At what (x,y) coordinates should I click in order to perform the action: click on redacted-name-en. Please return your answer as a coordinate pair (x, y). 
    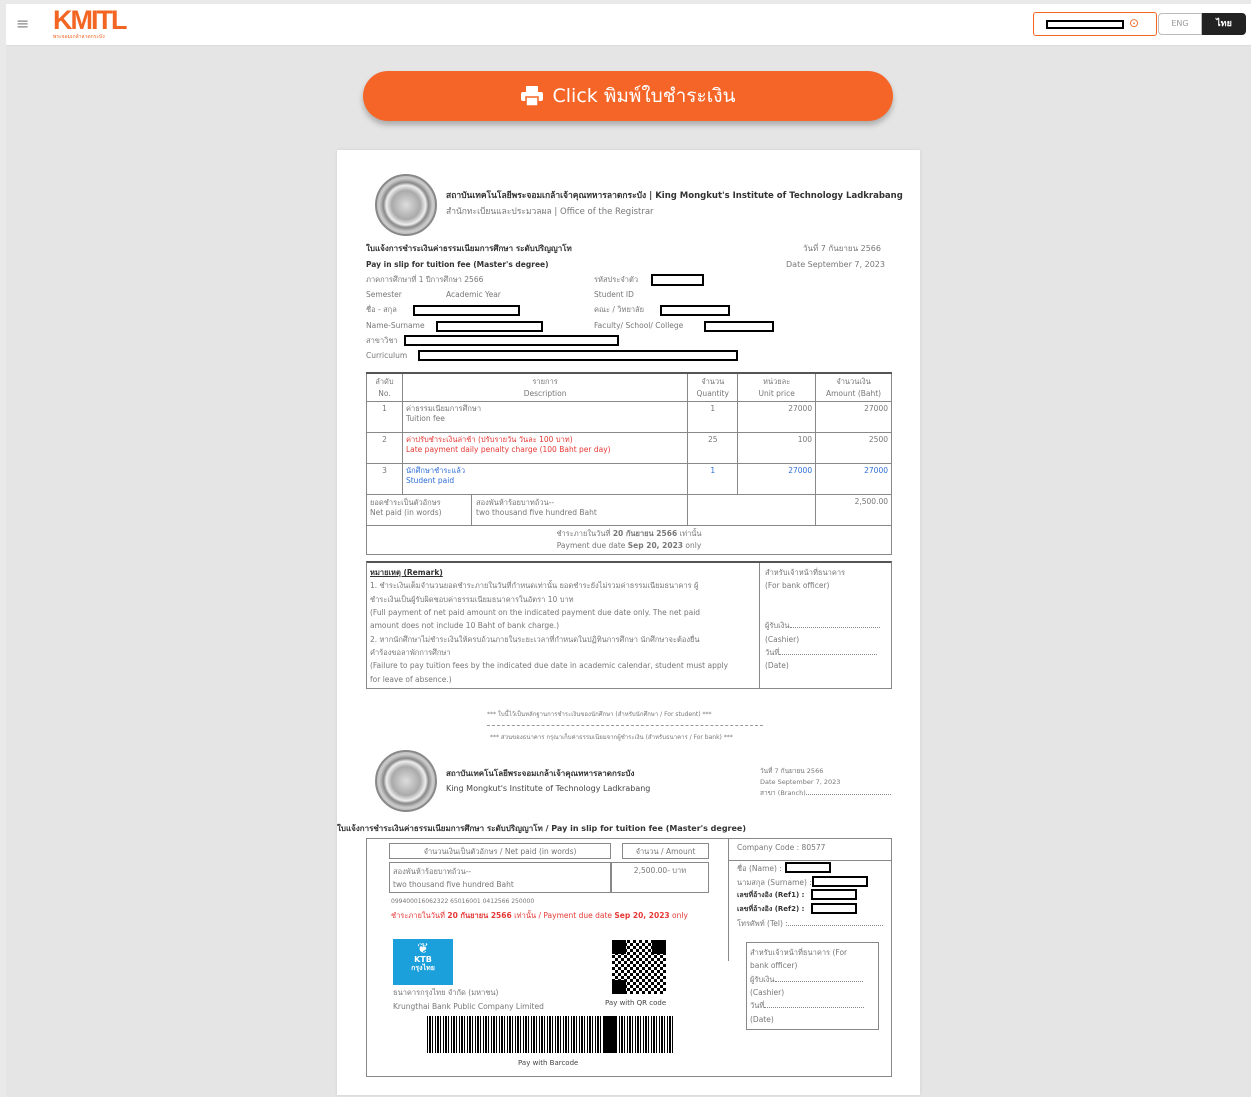
    Looking at the image, I should click on (489, 326).